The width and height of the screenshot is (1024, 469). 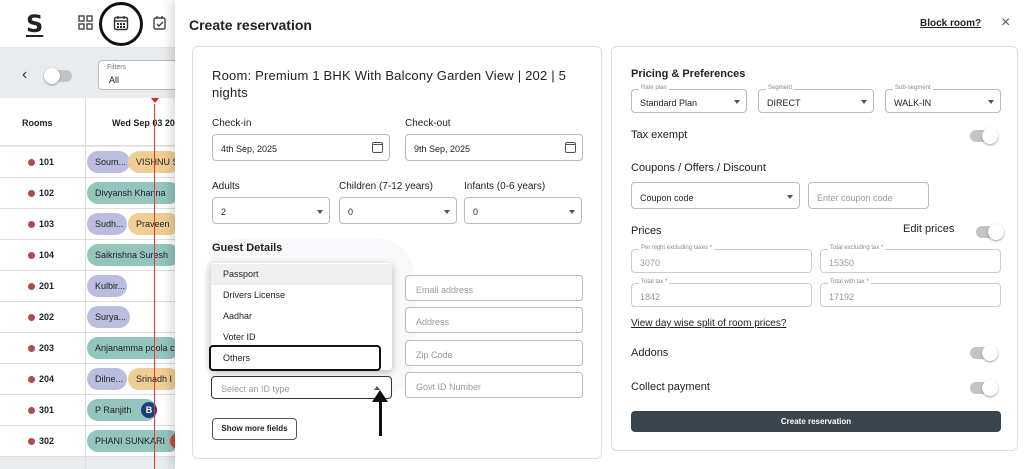 I want to click on room-number: 204, so click(x=41, y=379).